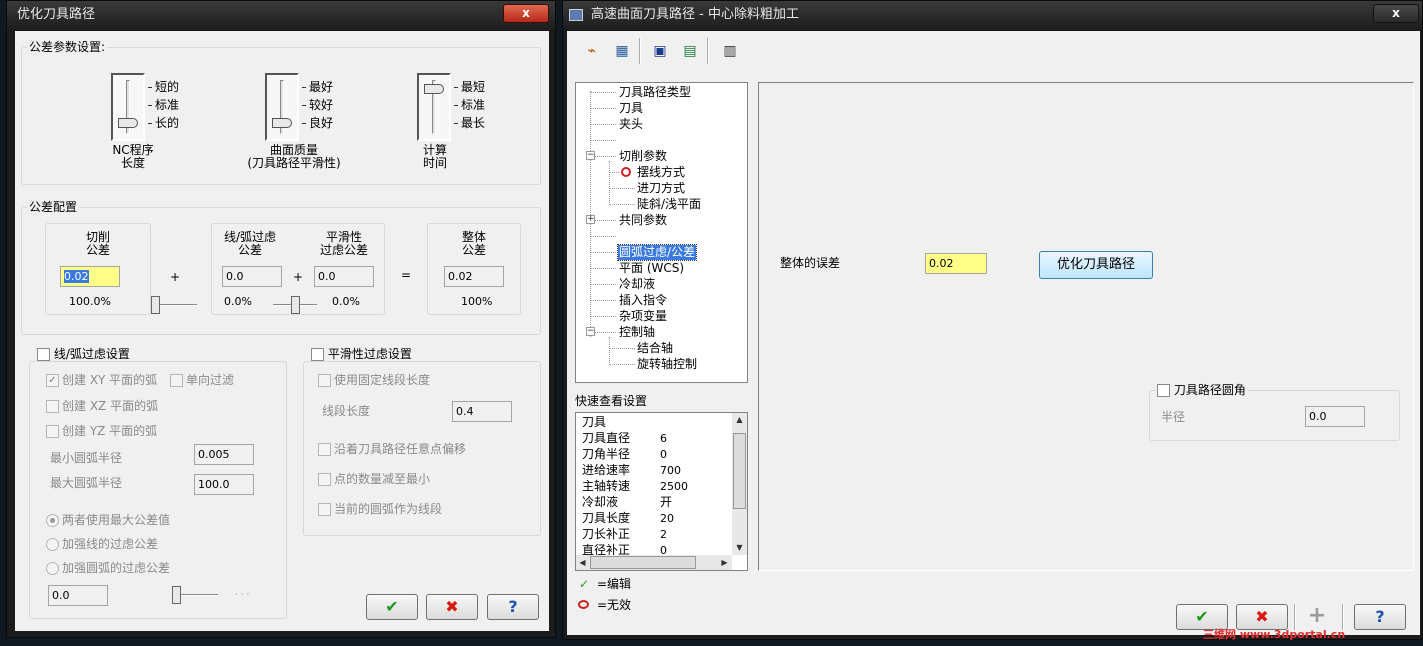  Describe the element at coordinates (661, 172) in the screenshot. I see `tree-item: 摆线方式` at that location.